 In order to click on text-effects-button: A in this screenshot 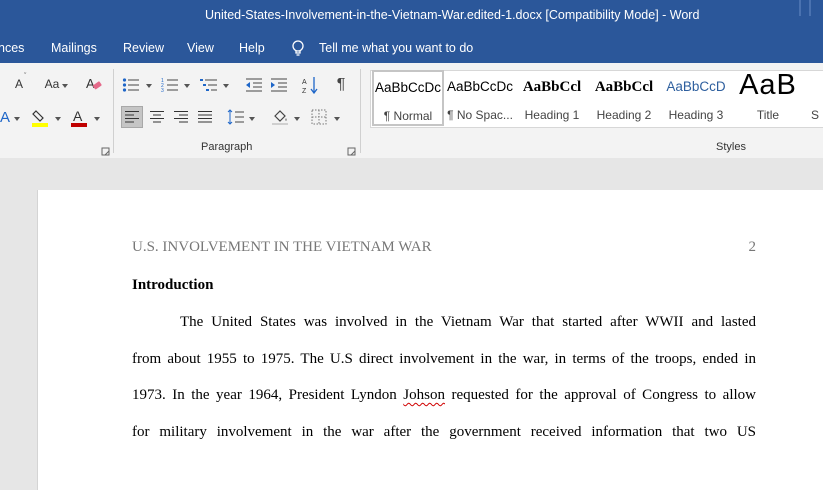, I will do `click(6, 117)`.